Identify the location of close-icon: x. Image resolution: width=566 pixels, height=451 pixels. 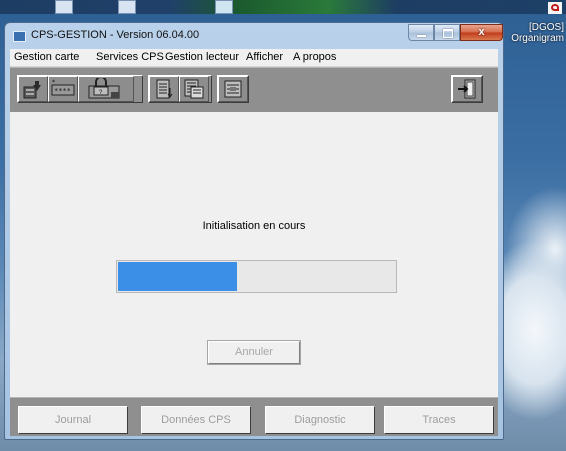
(481, 32).